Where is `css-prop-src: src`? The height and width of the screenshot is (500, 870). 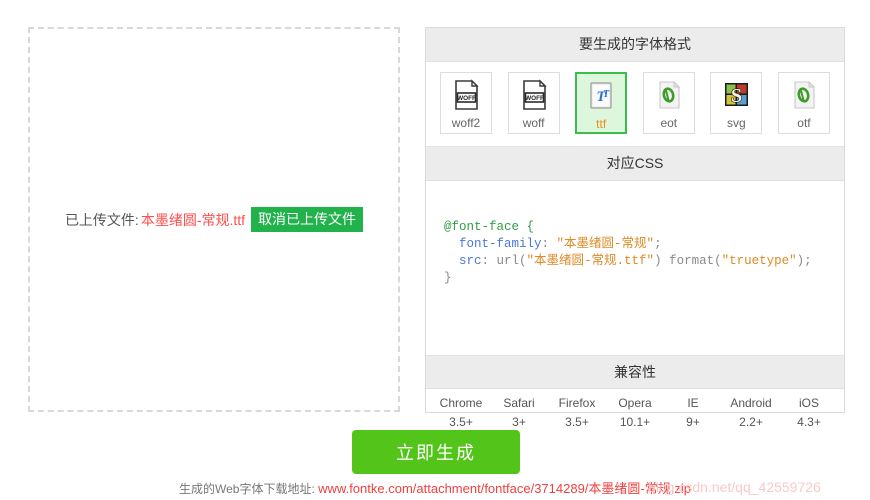
css-prop-src: src is located at coordinates (470, 260).